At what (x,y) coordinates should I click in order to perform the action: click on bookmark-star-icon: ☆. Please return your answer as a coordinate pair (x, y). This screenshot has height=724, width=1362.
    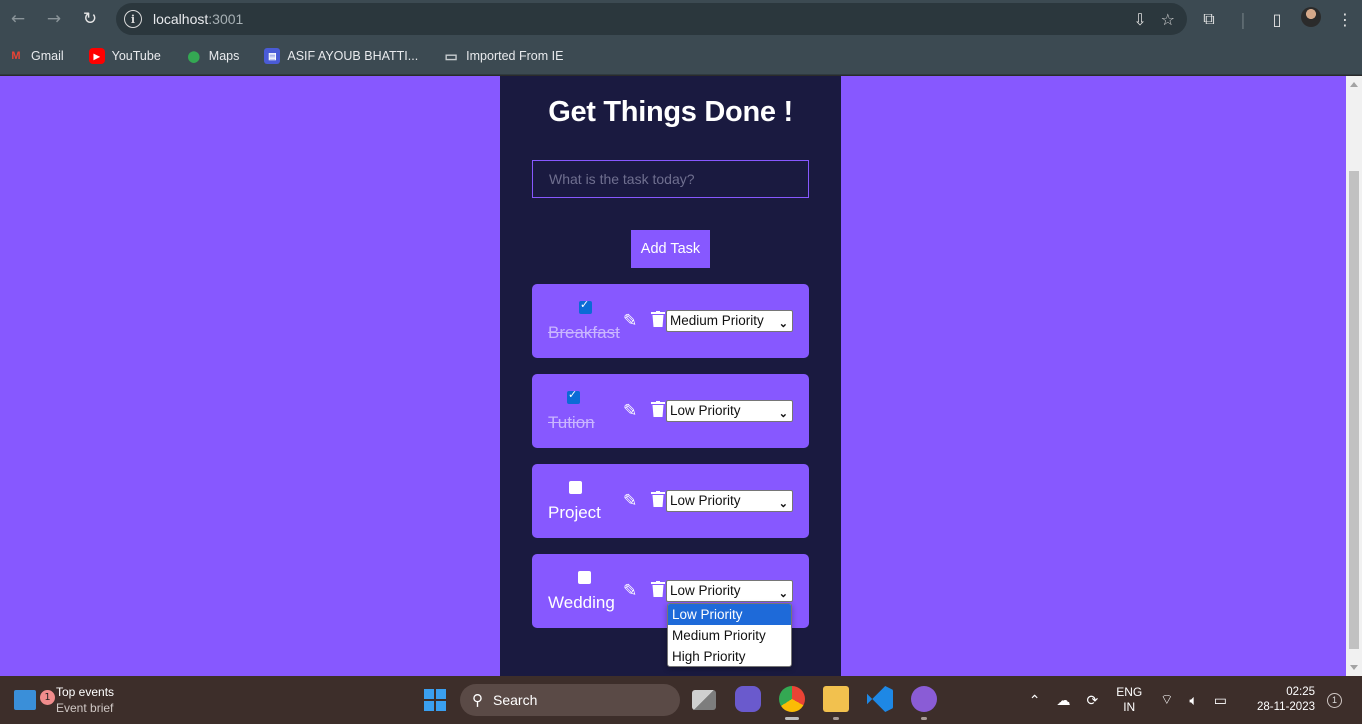
    Looking at the image, I should click on (1168, 19).